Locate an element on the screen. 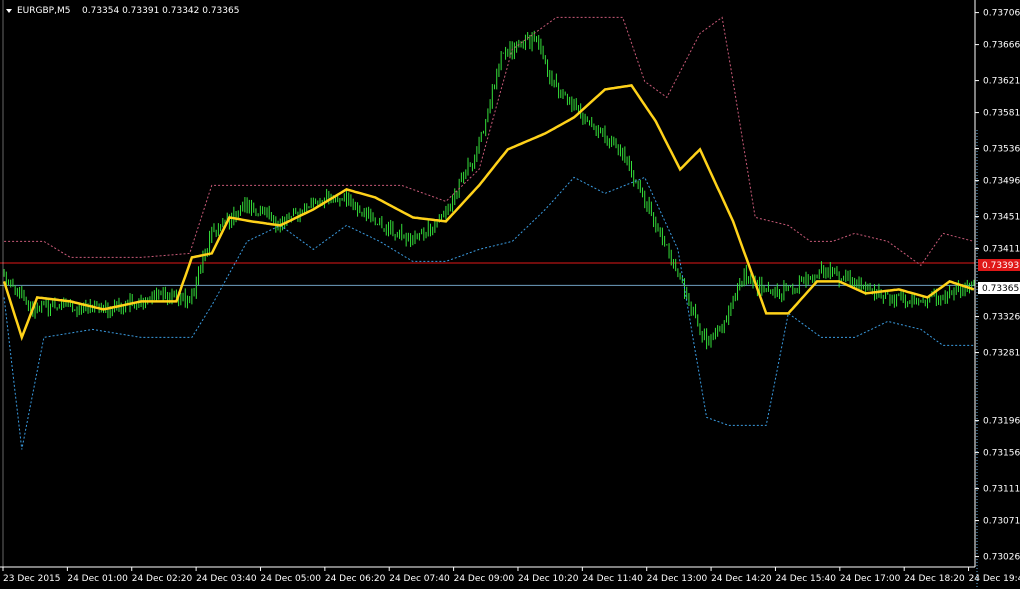  y-tick-label: 0.73071 is located at coordinates (1001, 522).